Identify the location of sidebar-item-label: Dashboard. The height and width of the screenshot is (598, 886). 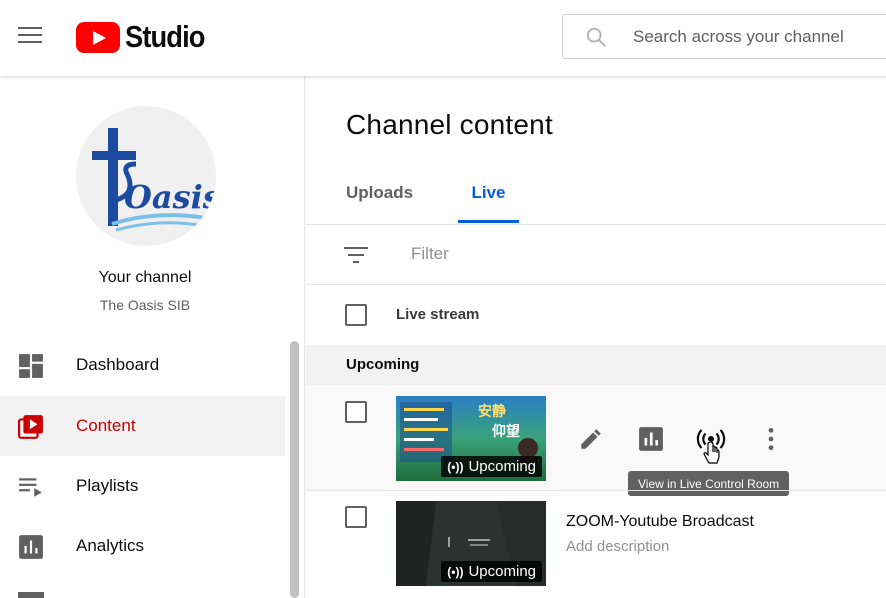
(118, 364).